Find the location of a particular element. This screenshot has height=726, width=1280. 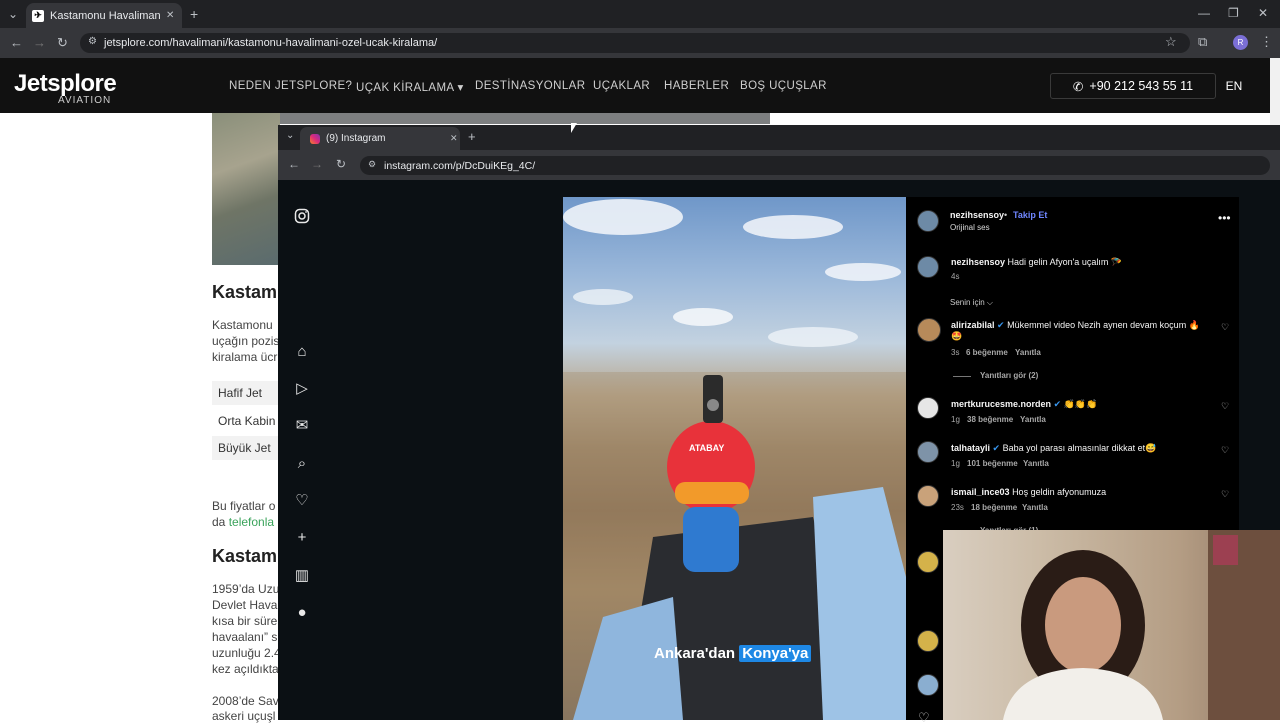

back-icon: ← is located at coordinates (16, 42).